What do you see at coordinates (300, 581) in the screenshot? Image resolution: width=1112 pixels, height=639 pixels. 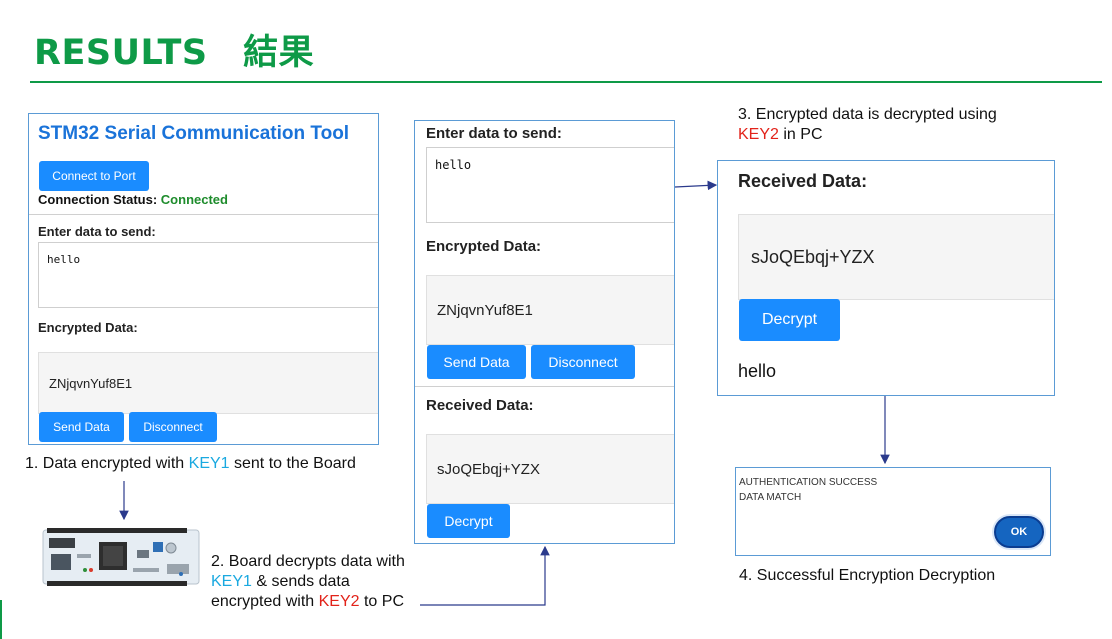 I see `caption-text: & sends data` at bounding box center [300, 581].